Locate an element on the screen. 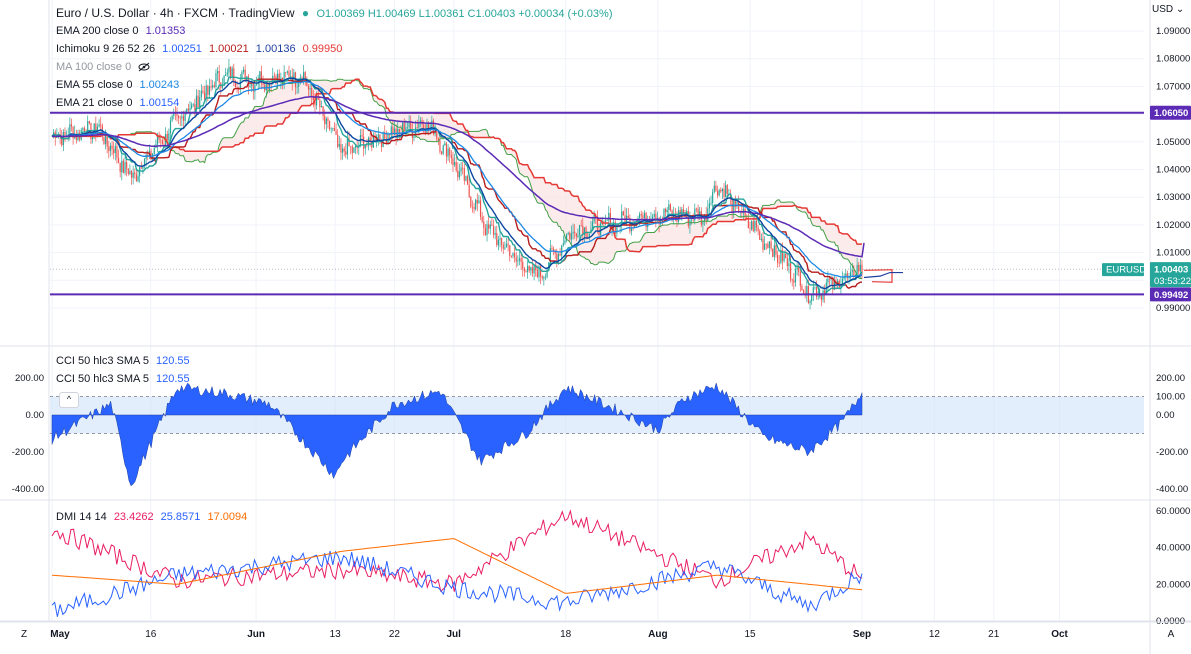 This screenshot has width=1191, height=654. ichimoku-v1: 1.00251 is located at coordinates (182, 49).